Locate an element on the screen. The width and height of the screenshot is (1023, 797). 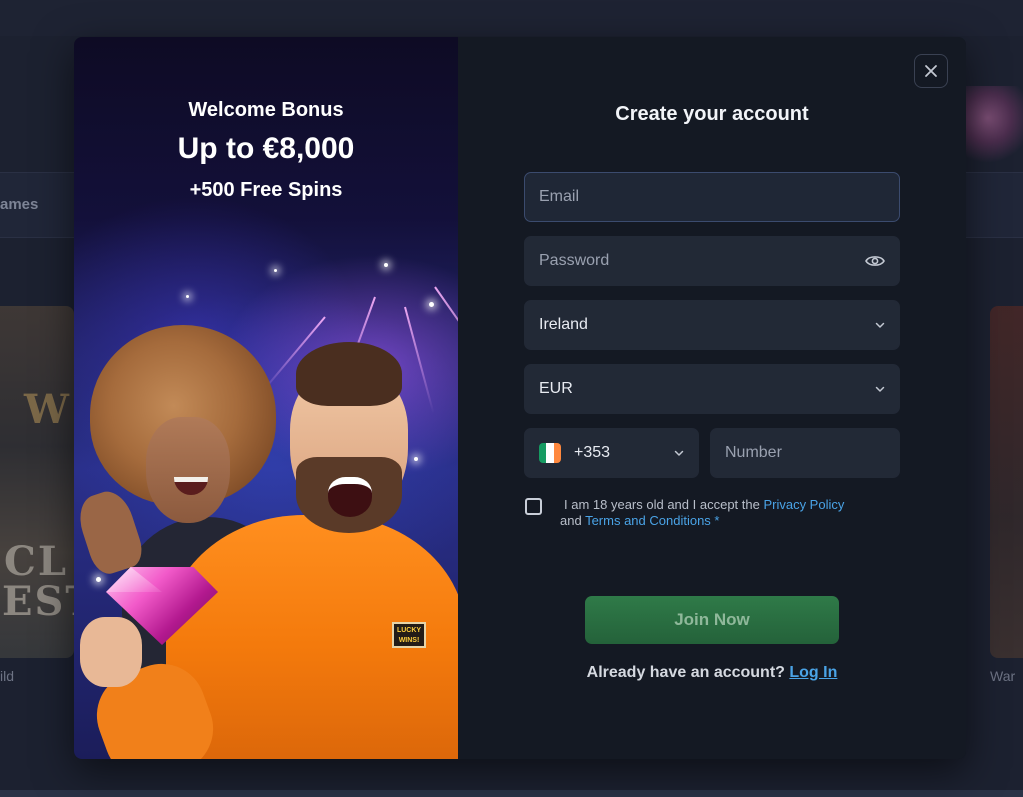
promo-free-spins: +500 Free Spins is located at coordinates (266, 190).